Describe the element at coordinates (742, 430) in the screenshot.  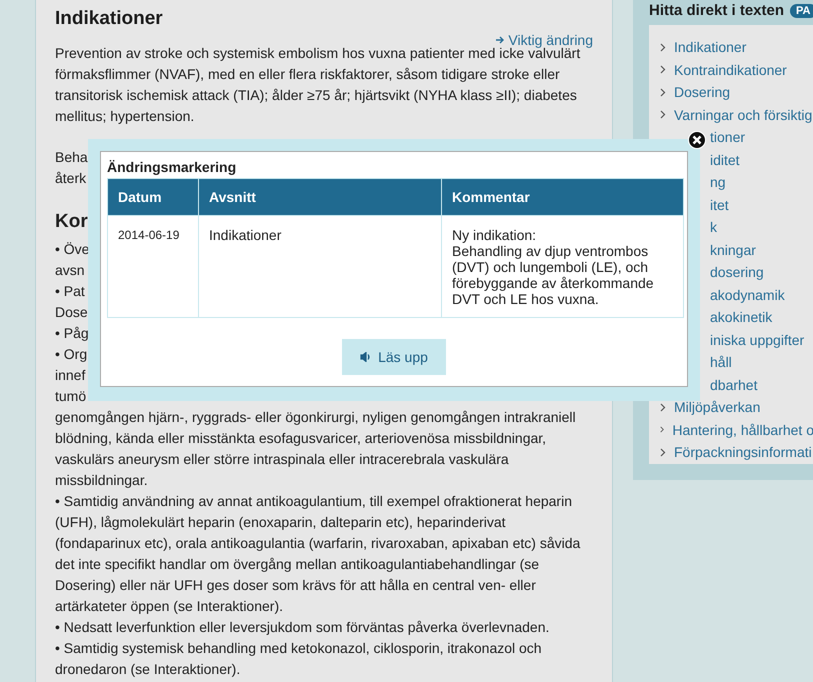
I see `sidebar-link: Hantering, hållbarhet o` at that location.